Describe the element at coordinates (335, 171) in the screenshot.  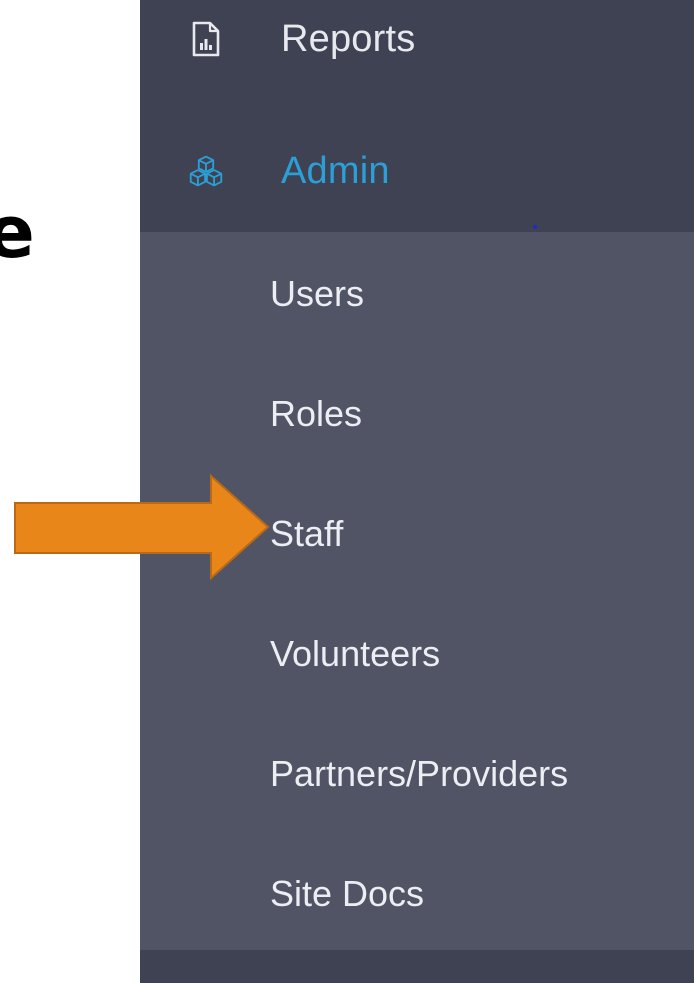
I see `sidebar-item-label: Admin` at that location.